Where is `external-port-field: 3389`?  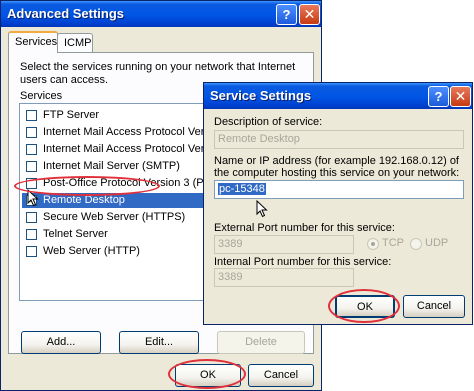
external-port-field: 3389 is located at coordinates (284, 244).